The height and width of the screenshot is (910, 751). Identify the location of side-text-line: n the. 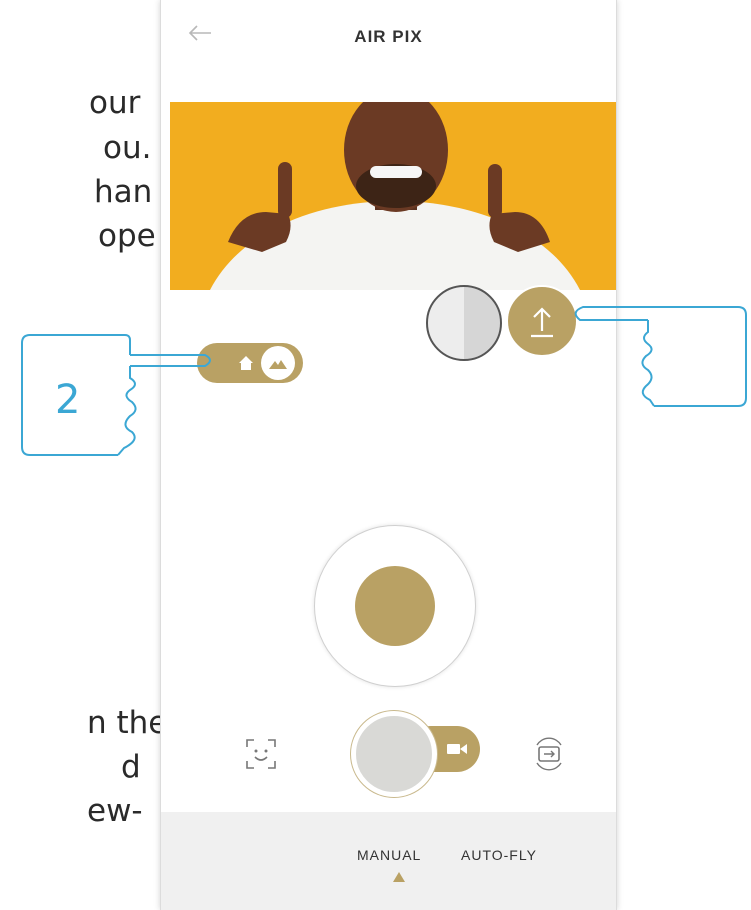
(127, 723).